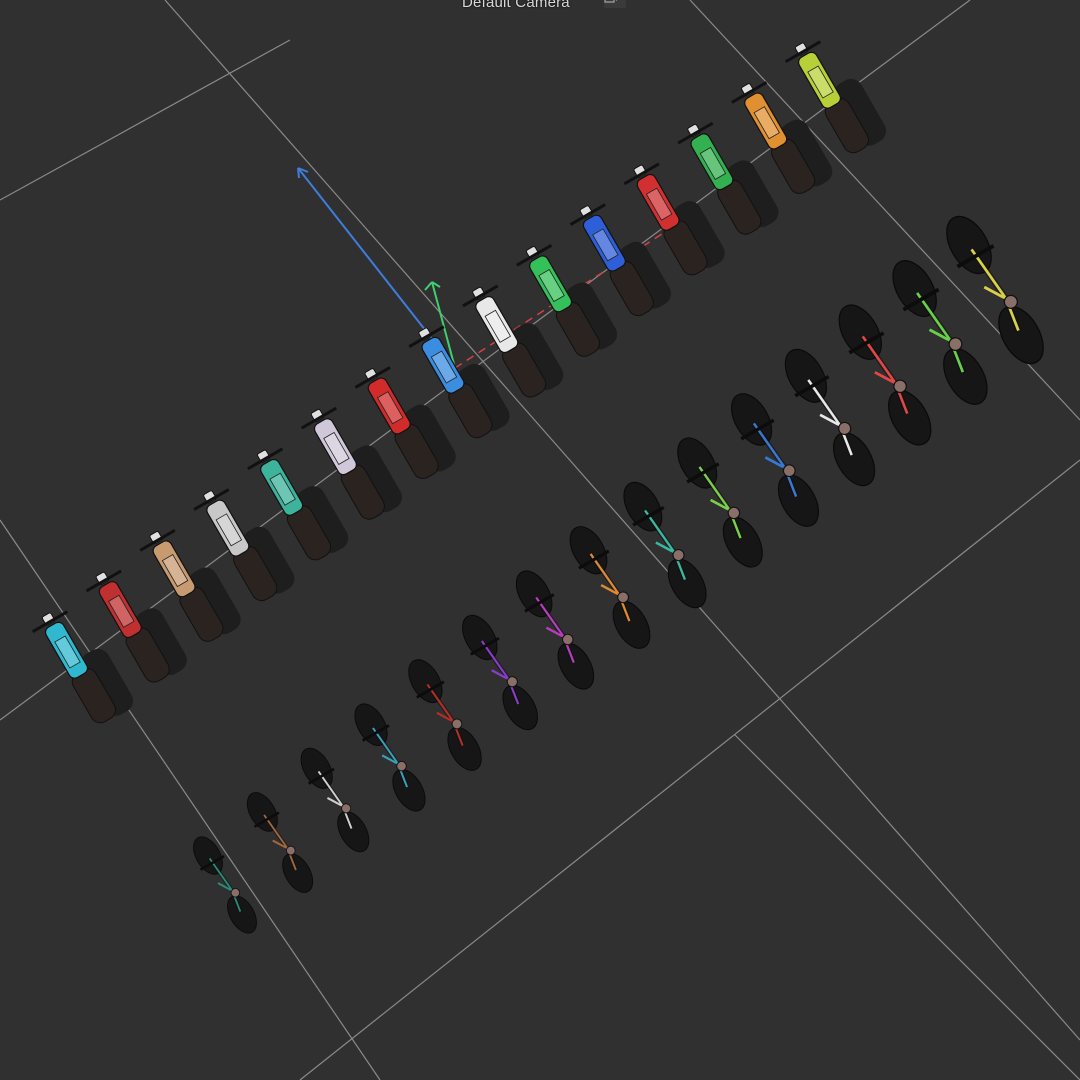 This screenshot has height=1080, width=1080. Describe the element at coordinates (516, 5) in the screenshot. I see `camera-label: Default Camera` at that location.